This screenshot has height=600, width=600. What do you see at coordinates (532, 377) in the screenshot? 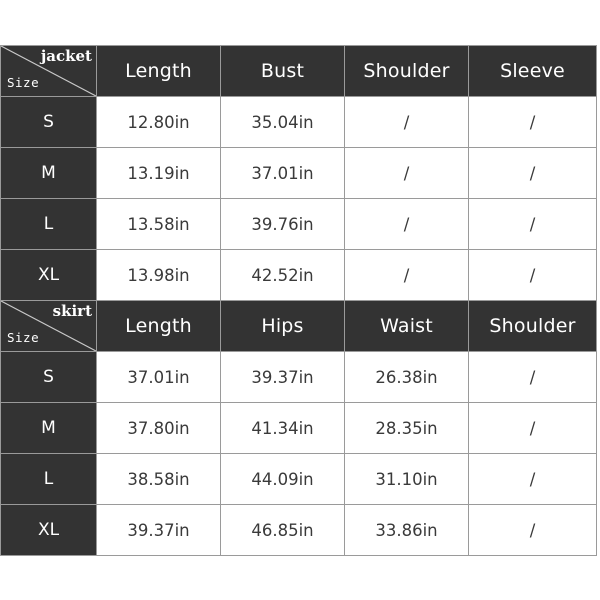
I see `skirt-cell-s-shoulder: /` at bounding box center [532, 377].